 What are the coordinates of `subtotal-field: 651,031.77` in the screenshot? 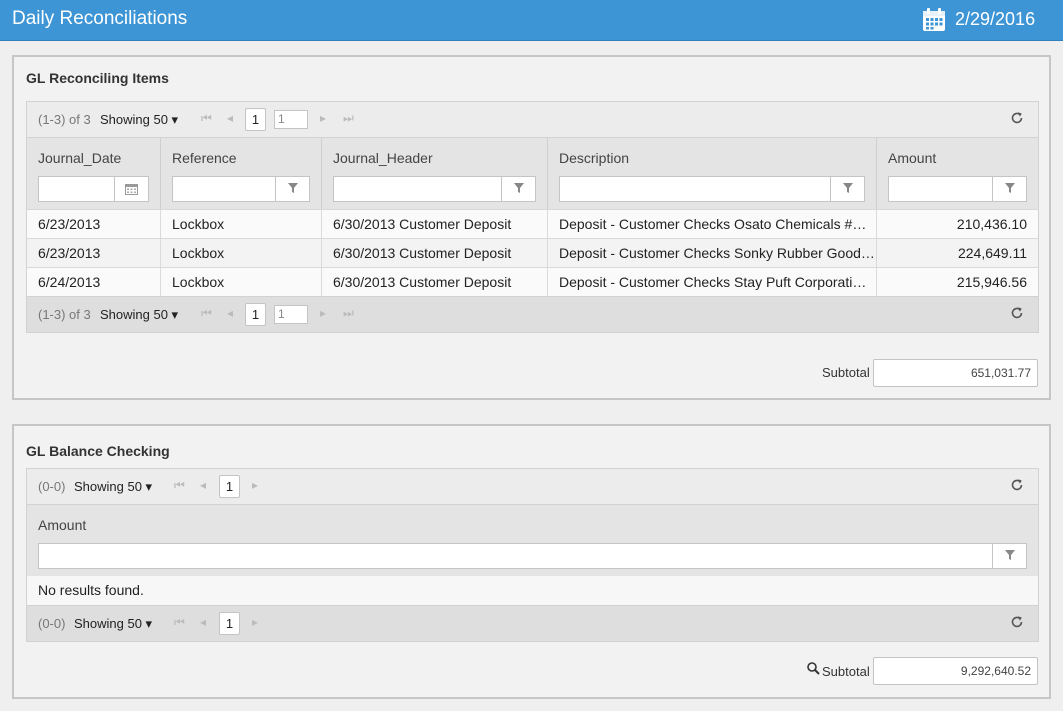 It's located at (955, 373).